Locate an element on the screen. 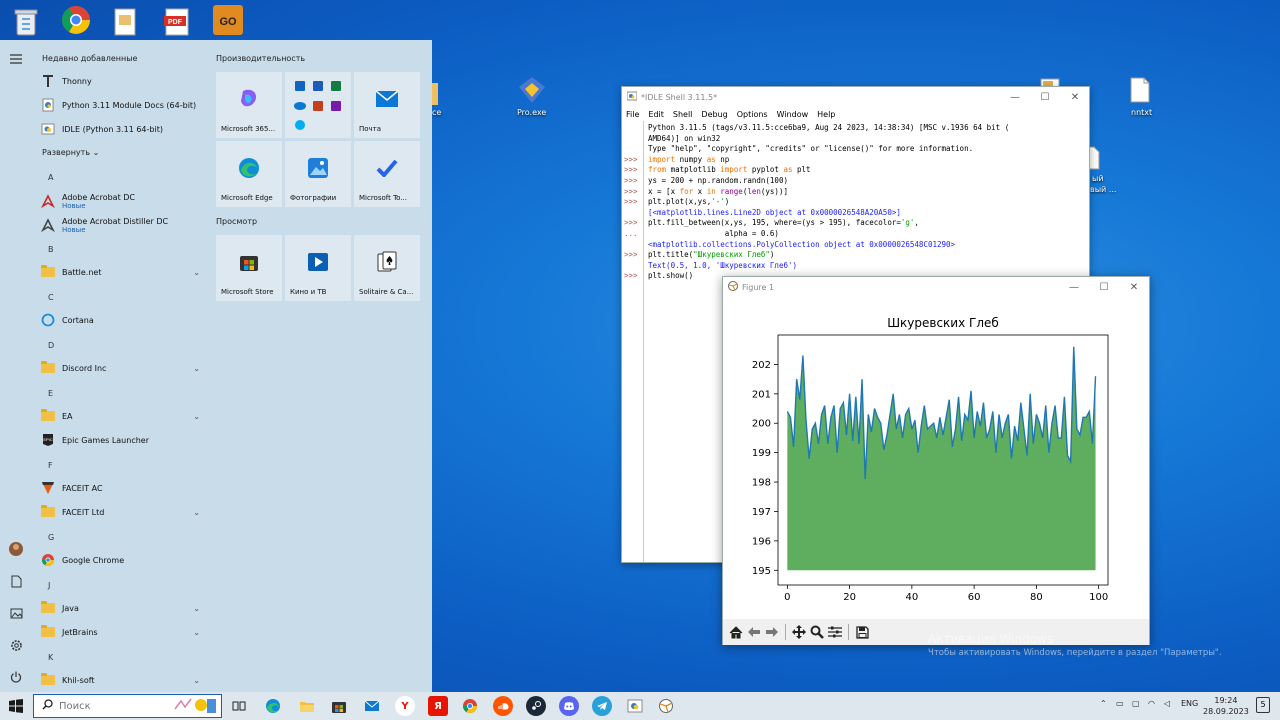  tile-store: Microsoft Store is located at coordinates (249, 268).